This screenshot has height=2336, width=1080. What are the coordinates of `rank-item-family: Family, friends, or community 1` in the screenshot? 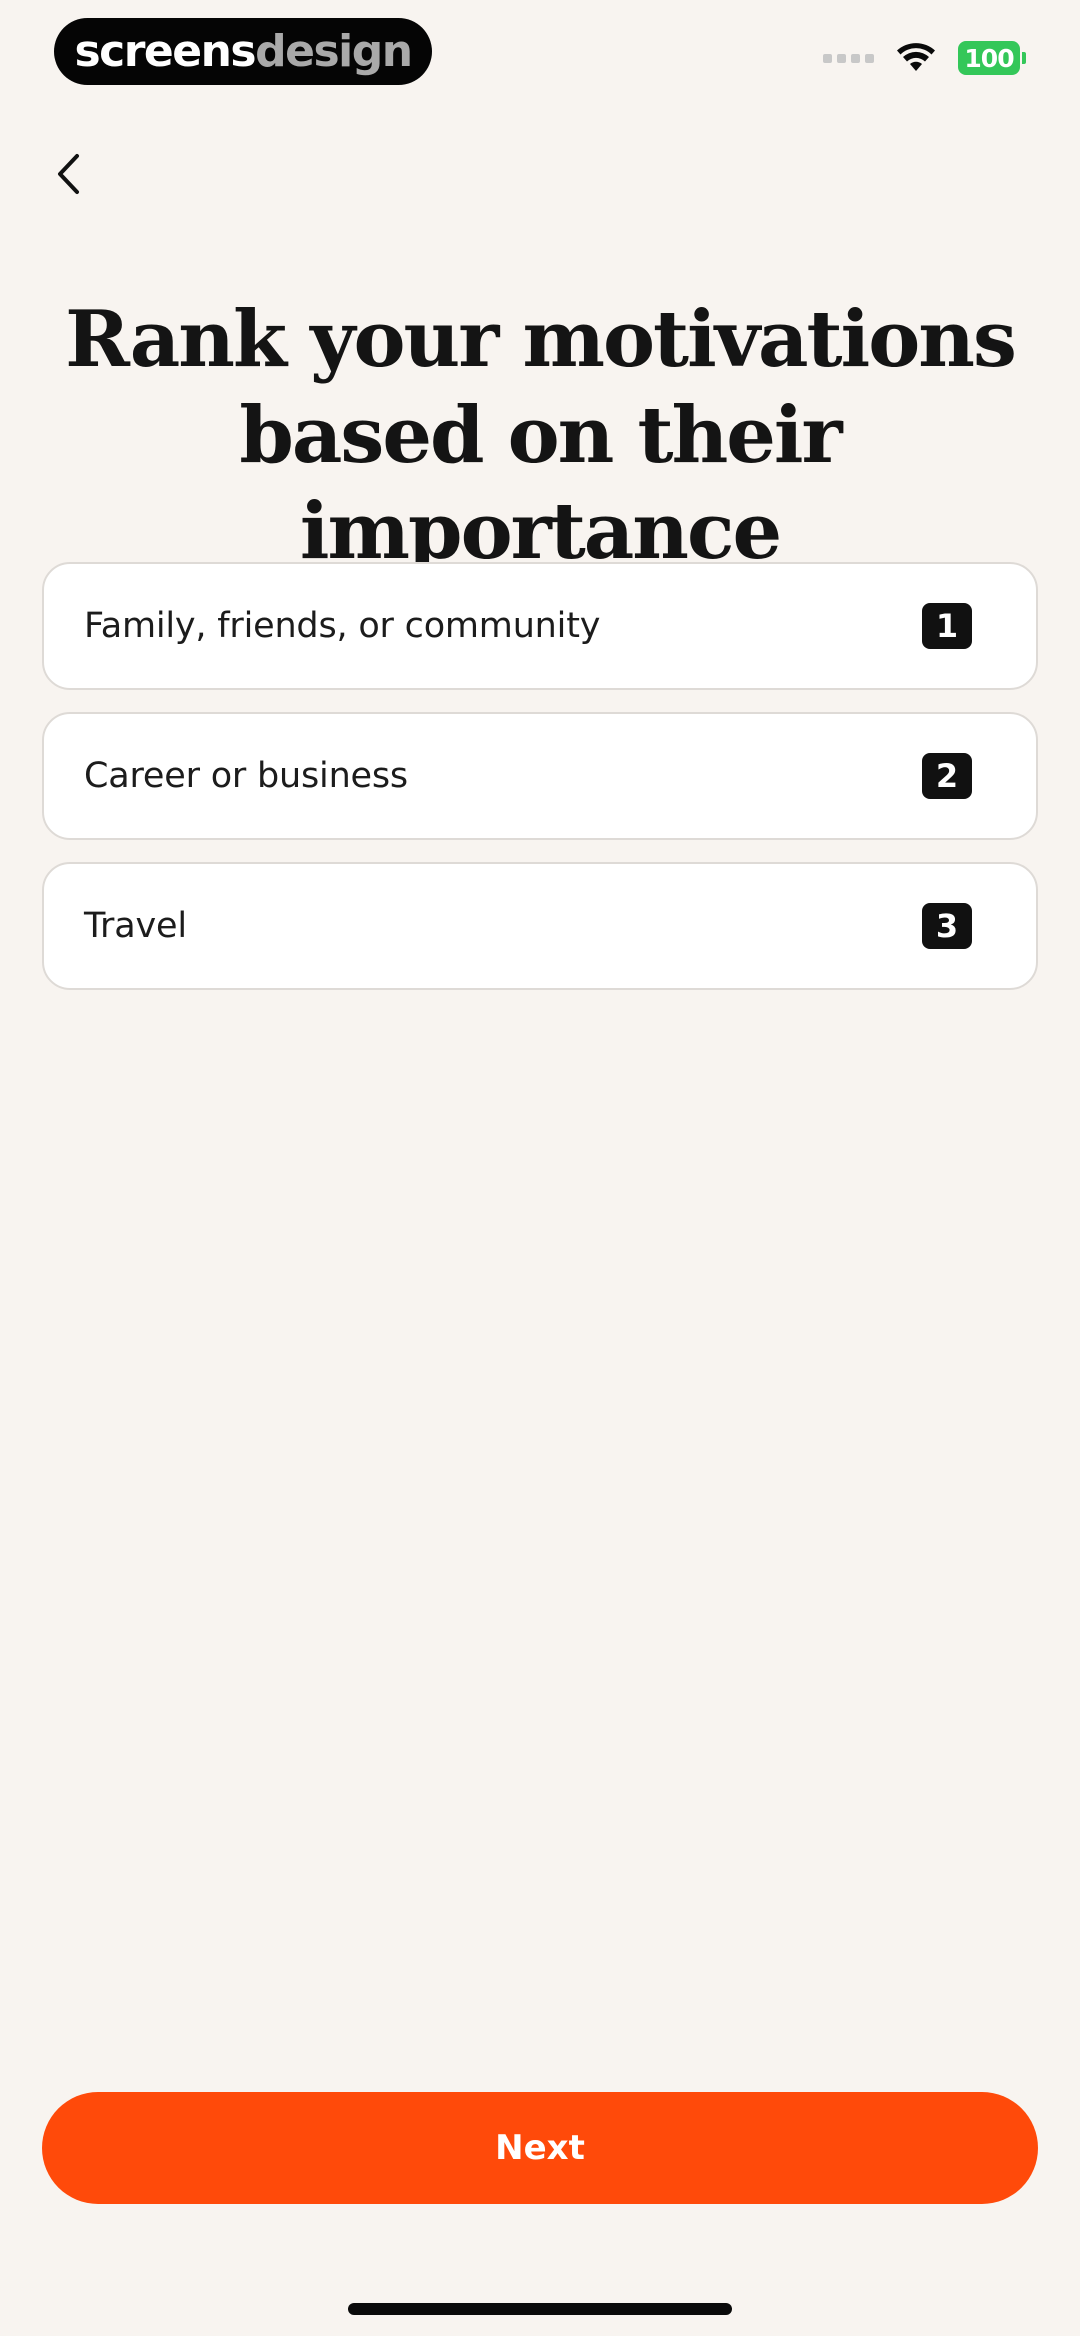 It's located at (540, 626).